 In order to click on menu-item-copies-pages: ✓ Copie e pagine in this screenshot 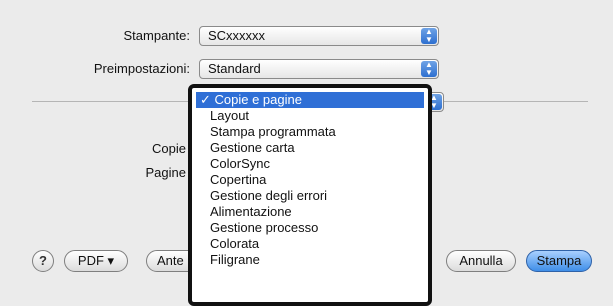, I will do `click(310, 100)`.